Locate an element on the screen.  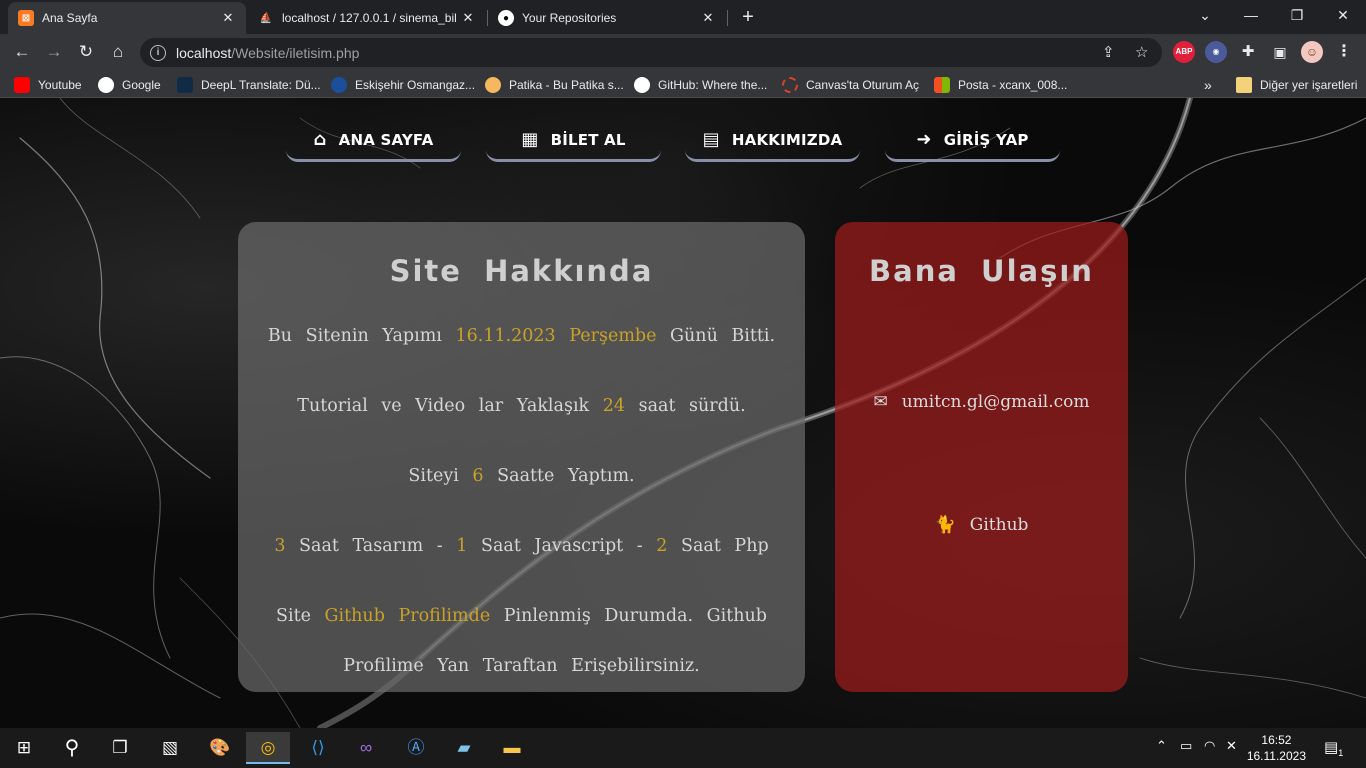
home-button: ⌂ is located at coordinates (118, 52).